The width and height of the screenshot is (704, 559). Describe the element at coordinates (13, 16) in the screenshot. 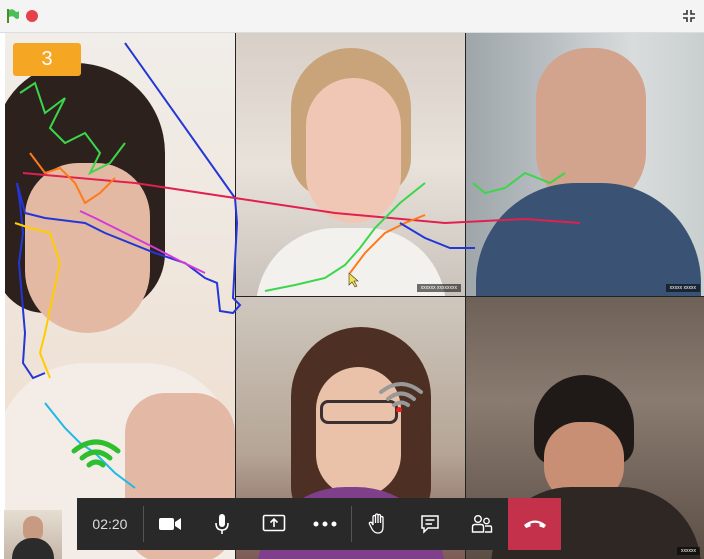

I see `green-flag-icon` at that location.